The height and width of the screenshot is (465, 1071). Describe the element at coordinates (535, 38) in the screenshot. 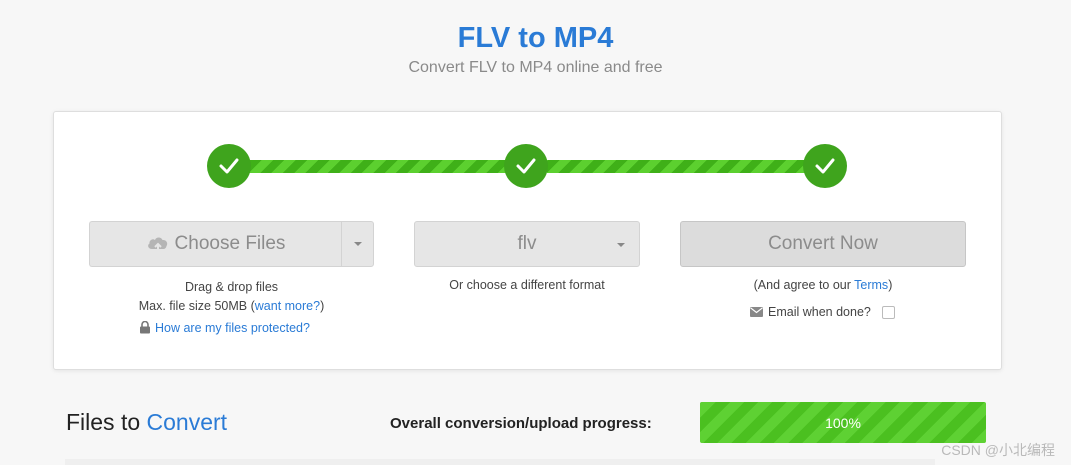

I see `page-title: FLV to MP4` at that location.